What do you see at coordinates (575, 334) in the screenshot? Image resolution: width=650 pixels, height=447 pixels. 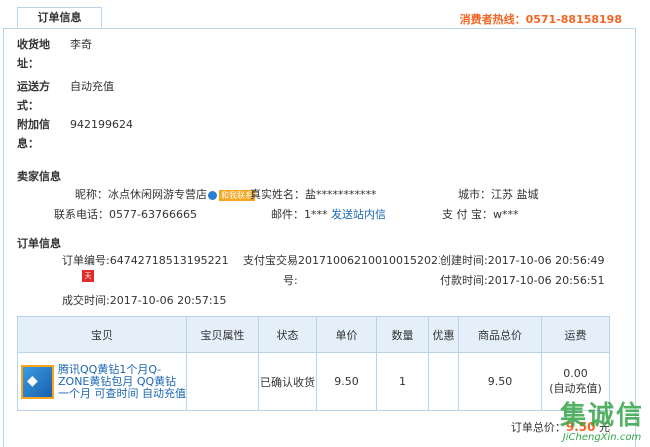 I see `header-shipping: 运费` at bounding box center [575, 334].